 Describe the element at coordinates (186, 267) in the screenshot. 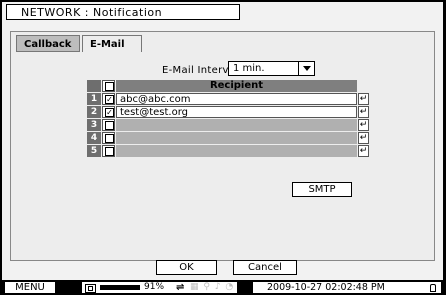

I see `ok-button: OK` at that location.